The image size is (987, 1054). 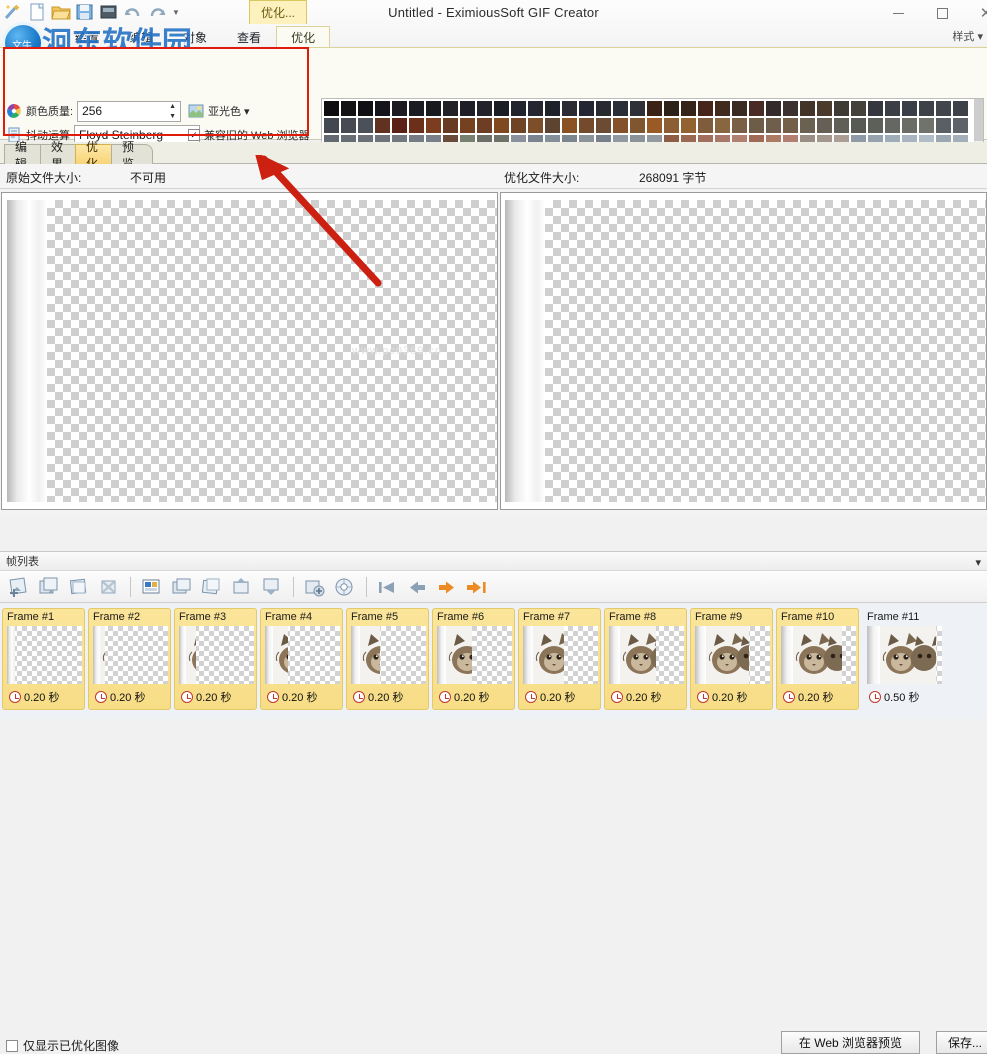 What do you see at coordinates (176, 12) in the screenshot?
I see `qat-dropdown-icon: ▼` at bounding box center [176, 12].